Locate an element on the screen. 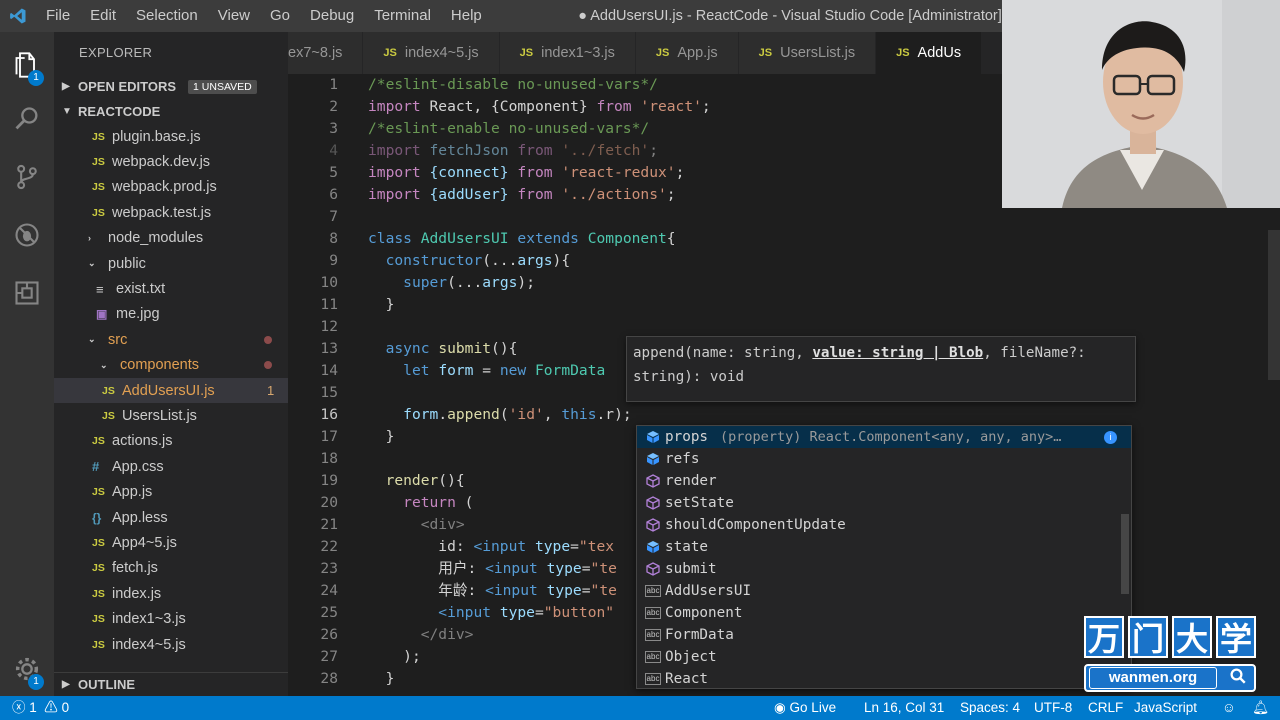 This screenshot has height=720, width=1280. wanmen-watermark-logo: 万 门 大 学 wanmen.org is located at coordinates (1170, 655).